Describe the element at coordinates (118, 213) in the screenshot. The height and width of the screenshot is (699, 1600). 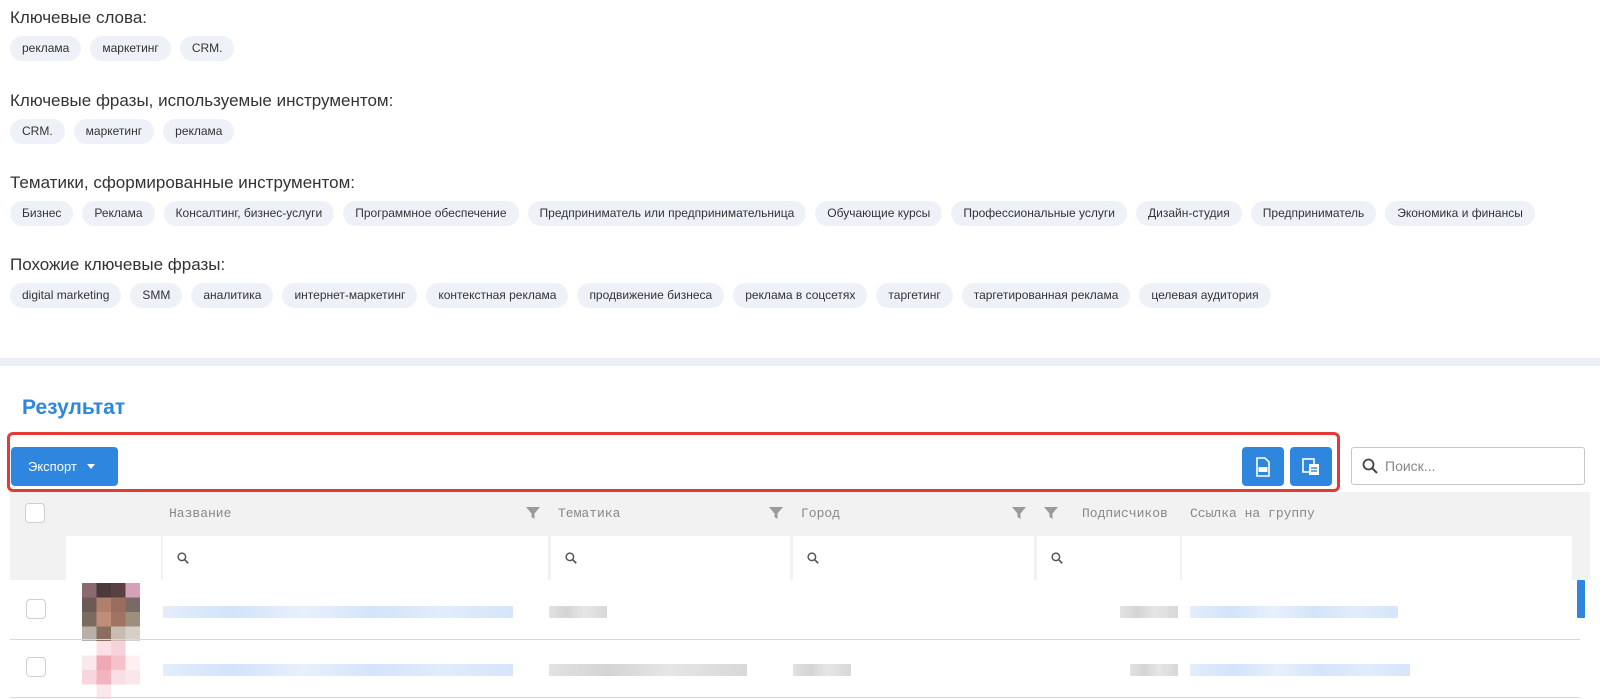
I see `topic-chip: Реклама` at that location.